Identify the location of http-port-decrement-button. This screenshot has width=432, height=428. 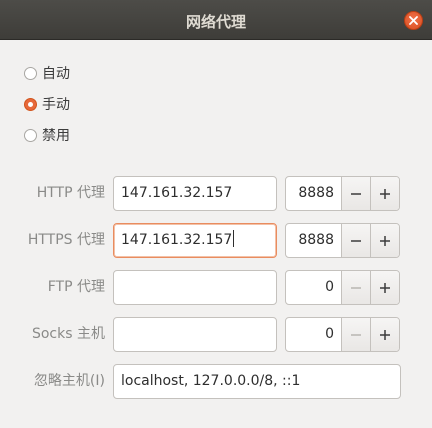
(355, 193).